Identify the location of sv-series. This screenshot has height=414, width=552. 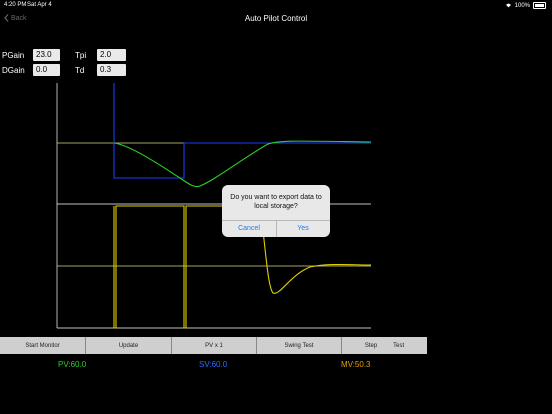
(242, 131).